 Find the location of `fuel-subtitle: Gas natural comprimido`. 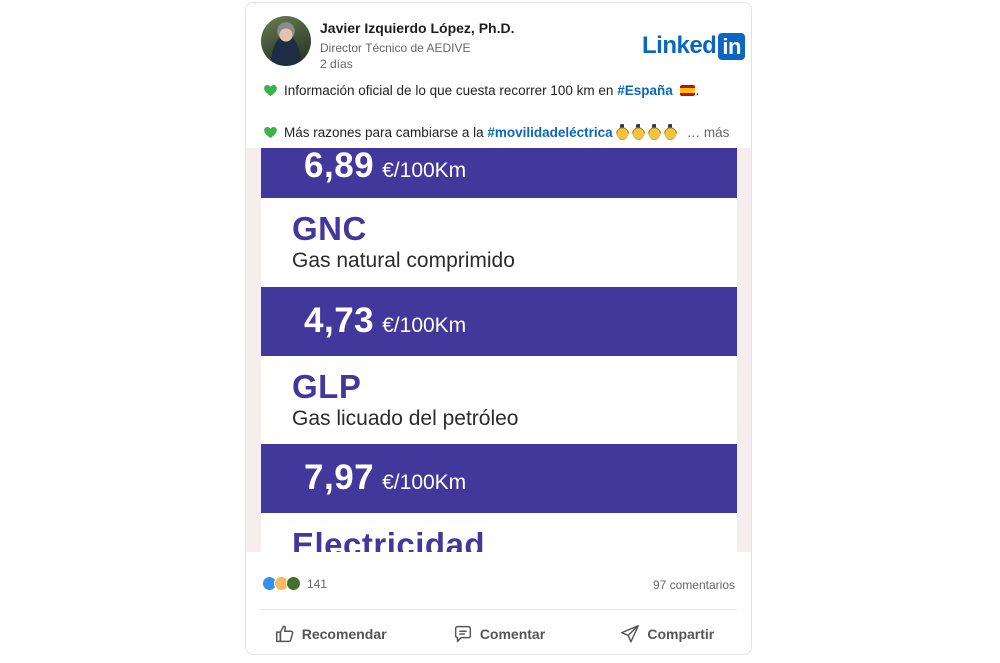

fuel-subtitle: Gas natural comprimido is located at coordinates (403, 260).